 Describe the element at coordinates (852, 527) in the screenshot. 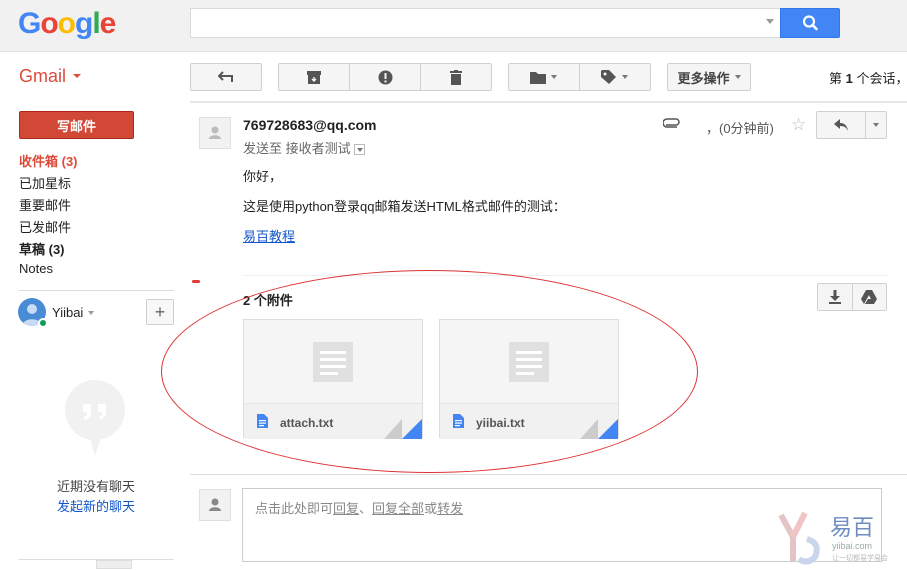

I see `watermark-name: 易百` at that location.